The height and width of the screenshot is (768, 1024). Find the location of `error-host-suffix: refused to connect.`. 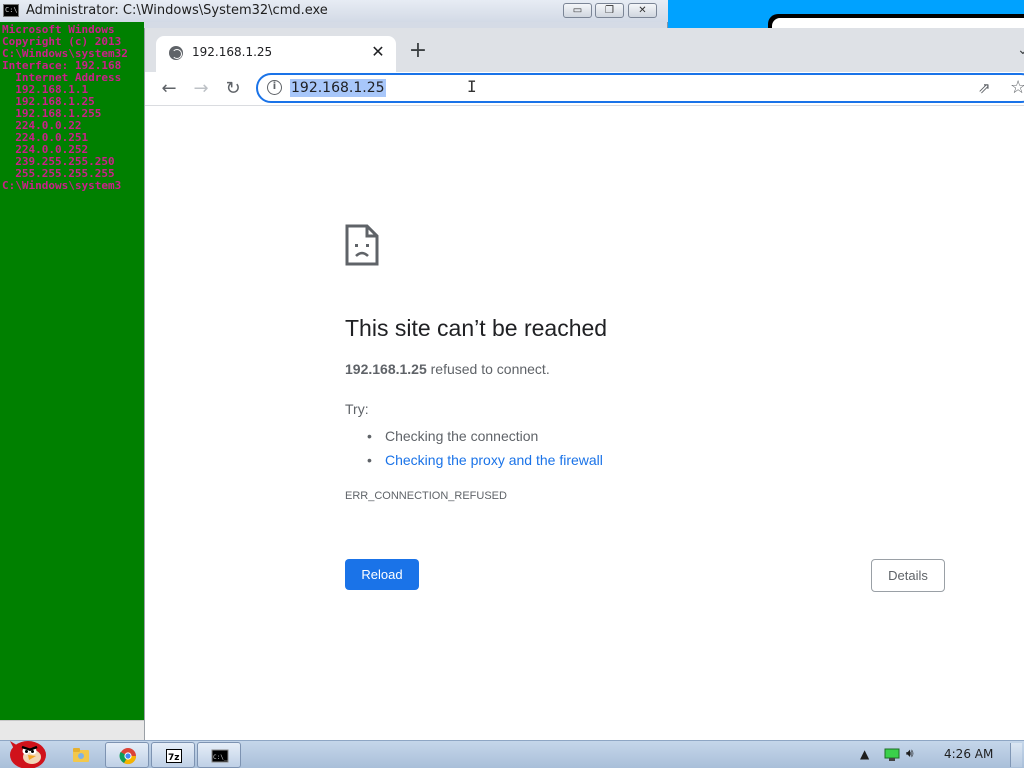

error-host-suffix: refused to connect. is located at coordinates (488, 369).